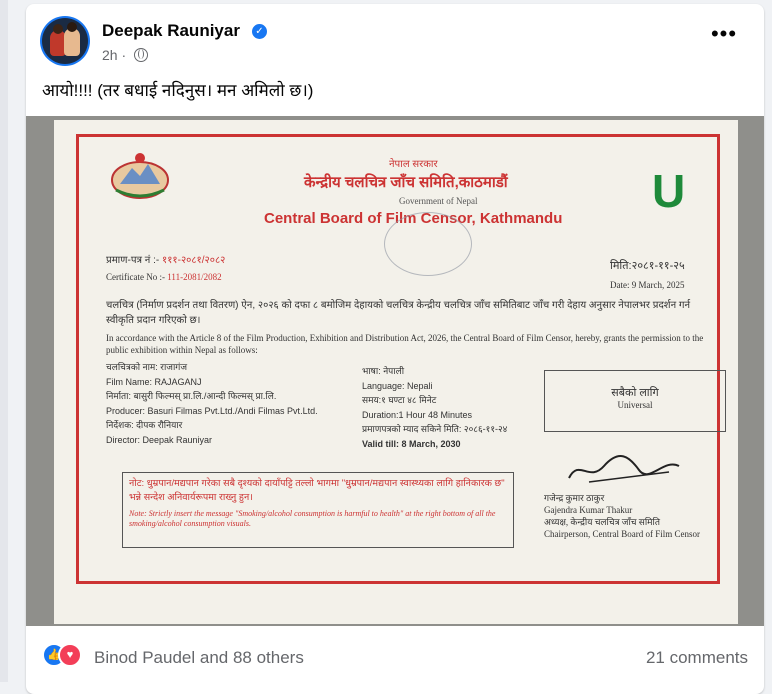 This screenshot has height=694, width=772. Describe the element at coordinates (413, 164) in the screenshot. I see `gov-np: नेपाल सरकार` at that location.